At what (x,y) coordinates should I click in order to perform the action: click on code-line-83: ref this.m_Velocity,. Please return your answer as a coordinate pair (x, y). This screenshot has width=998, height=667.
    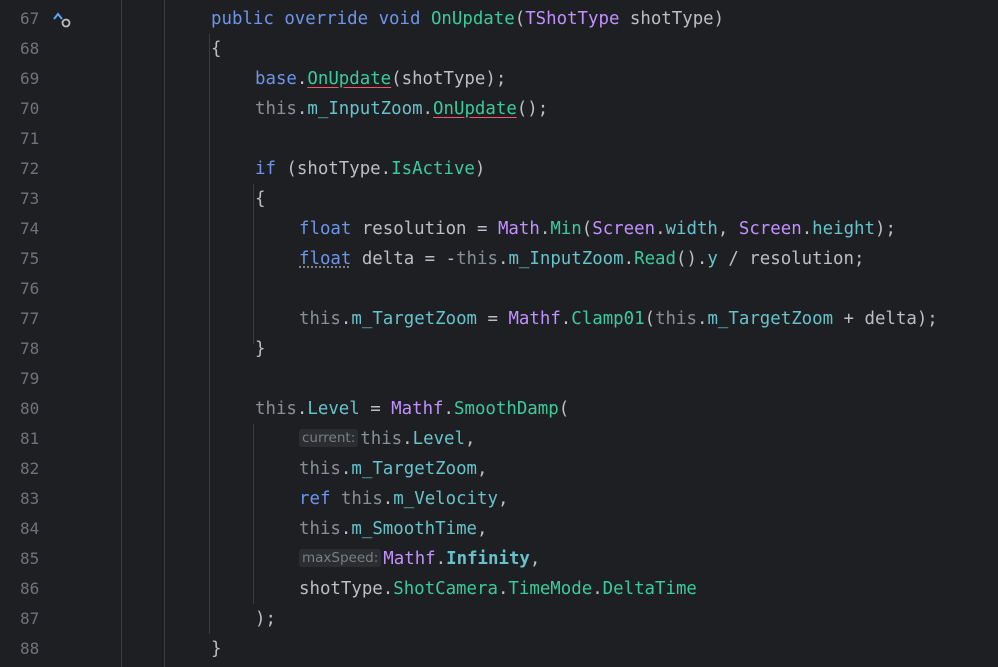
    Looking at the image, I should click on (403, 499).